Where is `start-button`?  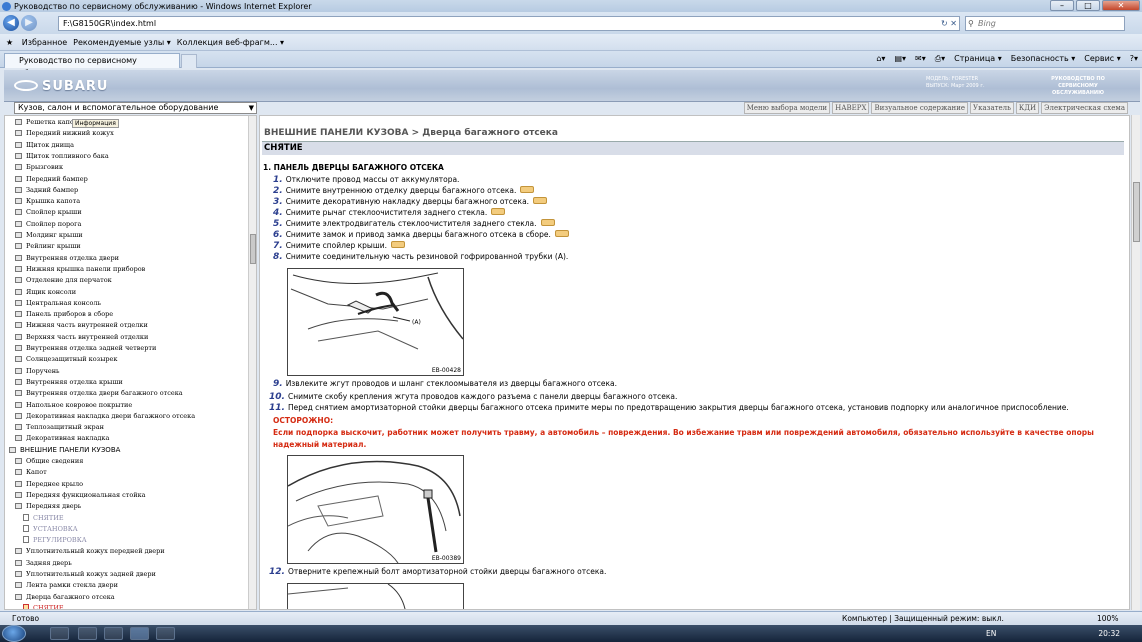
start-button is located at coordinates (14, 633).